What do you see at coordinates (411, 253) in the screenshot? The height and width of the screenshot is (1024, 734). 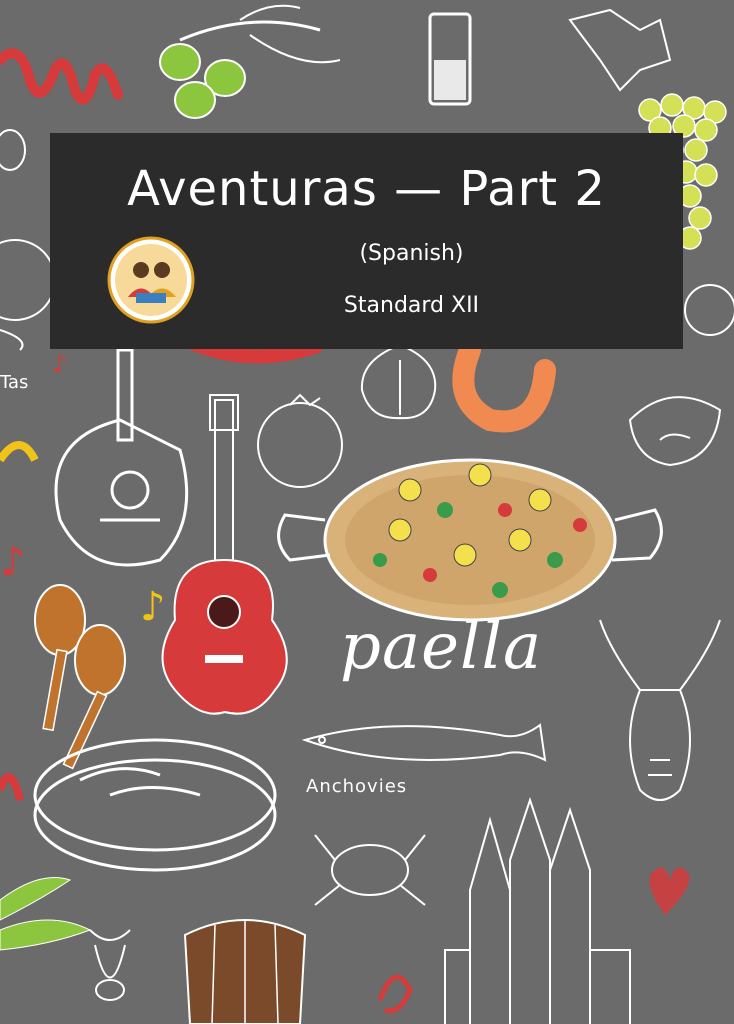 I see `book-subtitle: (Spanish)` at bounding box center [411, 253].